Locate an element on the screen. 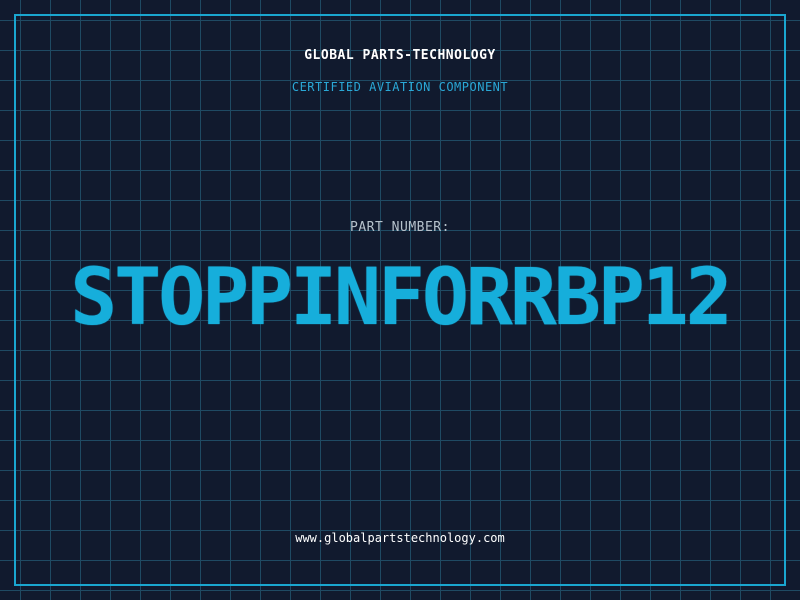  company-name: GLOBAL PARTS-TECHNOLOGY is located at coordinates (400, 55).